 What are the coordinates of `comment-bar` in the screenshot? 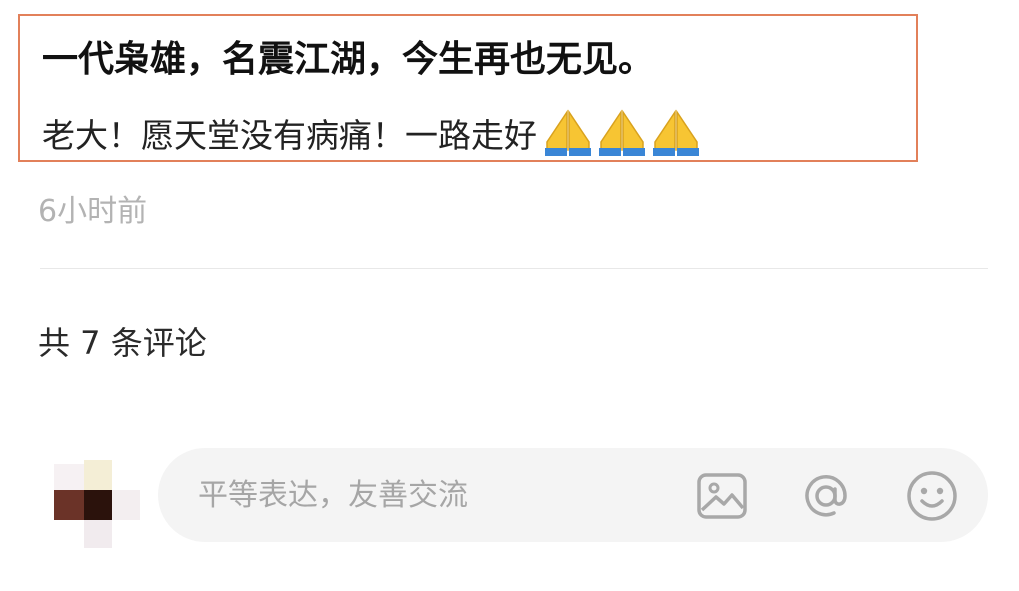 It's located at (573, 495).